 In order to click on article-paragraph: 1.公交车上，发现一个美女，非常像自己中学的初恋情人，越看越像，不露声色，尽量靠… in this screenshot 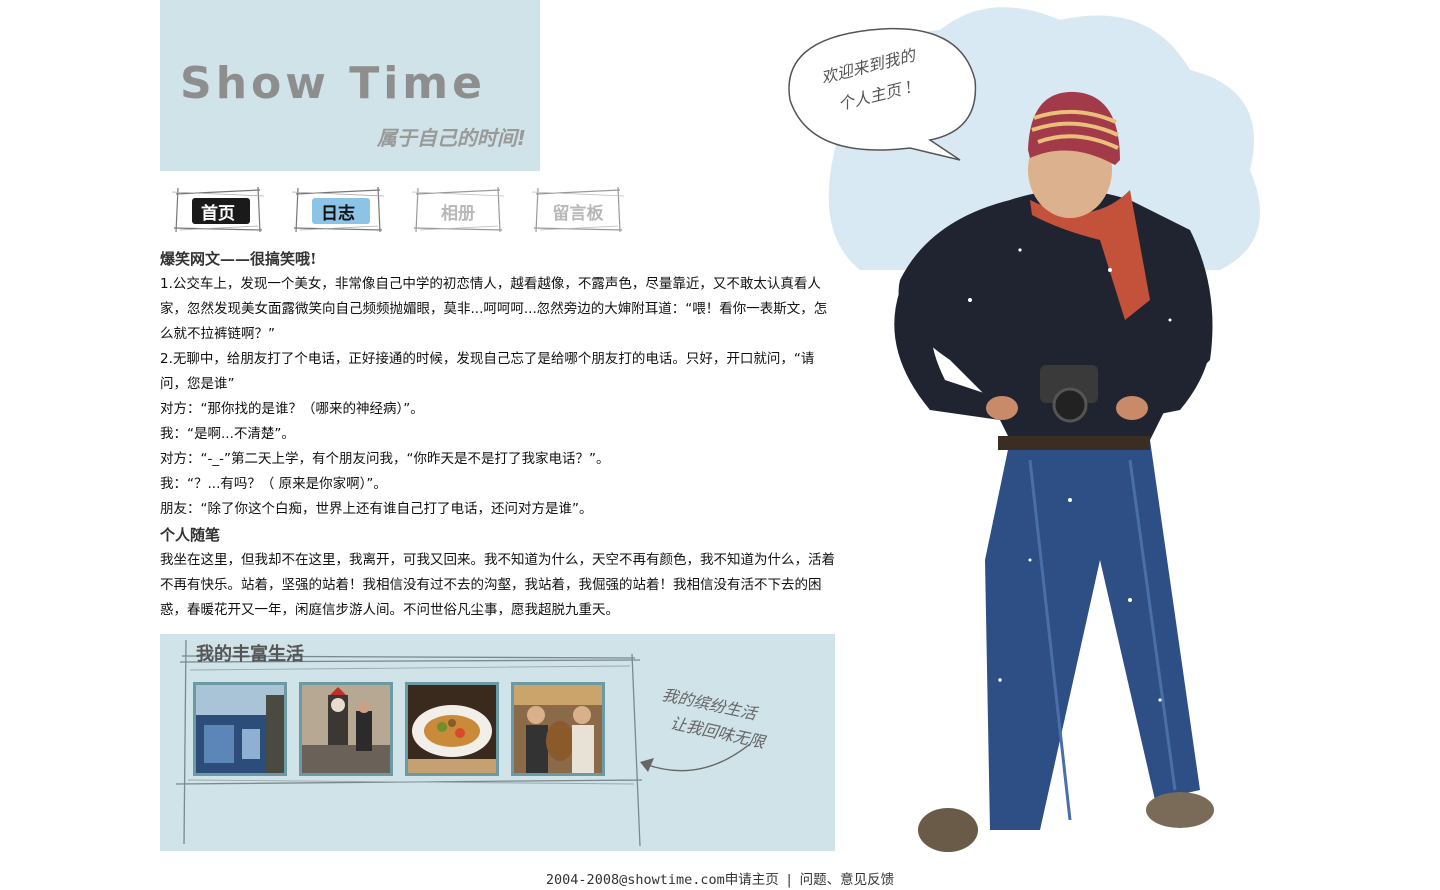, I will do `click(494, 309)`.